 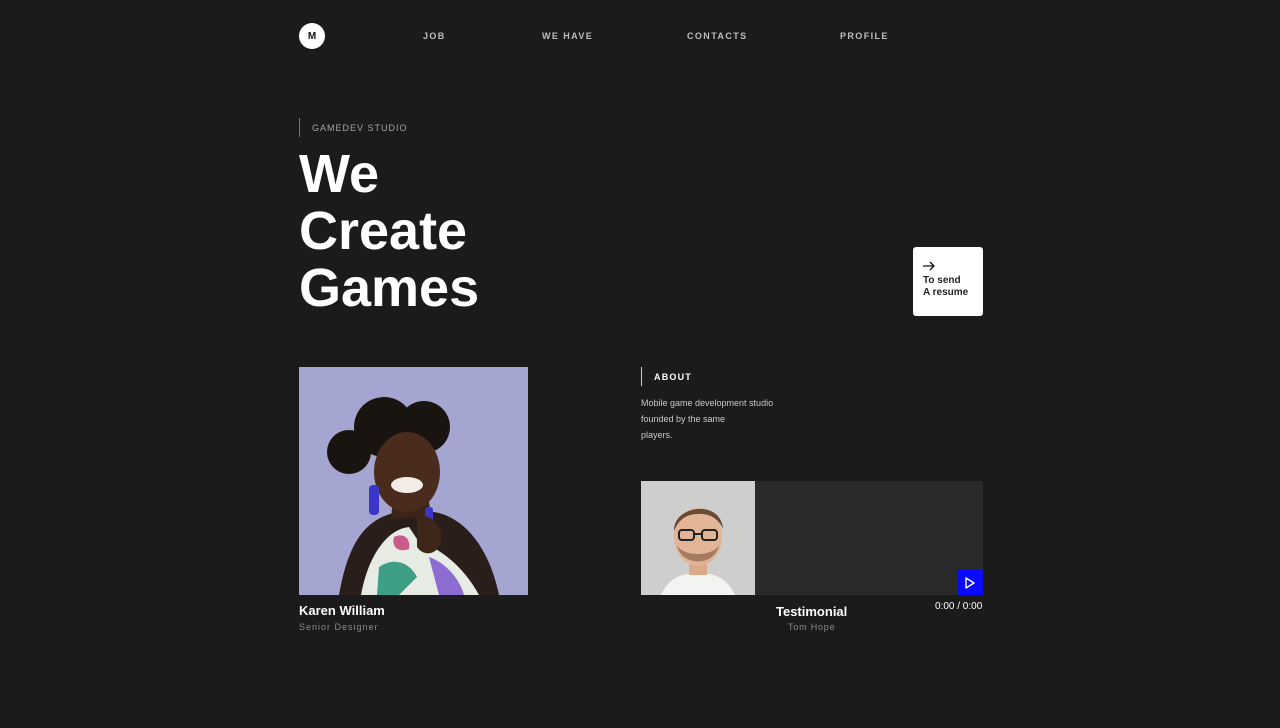 I want to click on testimonial-author: Tom Hope, so click(x=812, y=627).